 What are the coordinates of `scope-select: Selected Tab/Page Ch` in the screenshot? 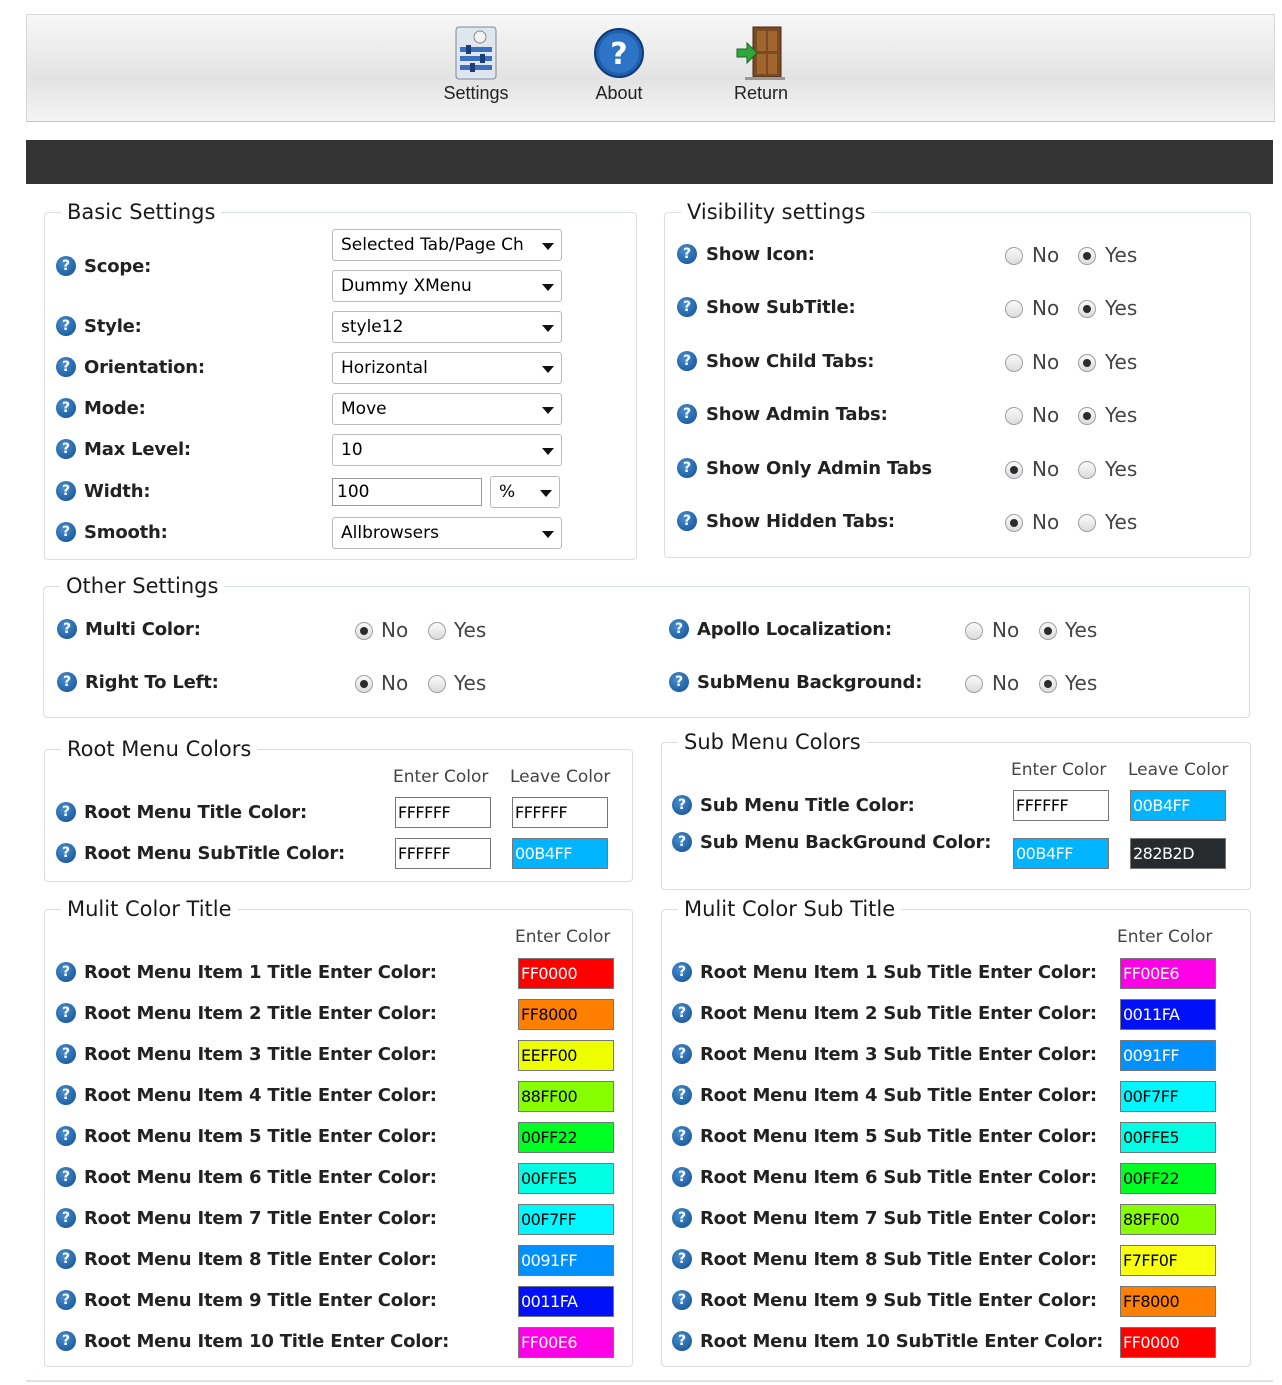 It's located at (447, 245).